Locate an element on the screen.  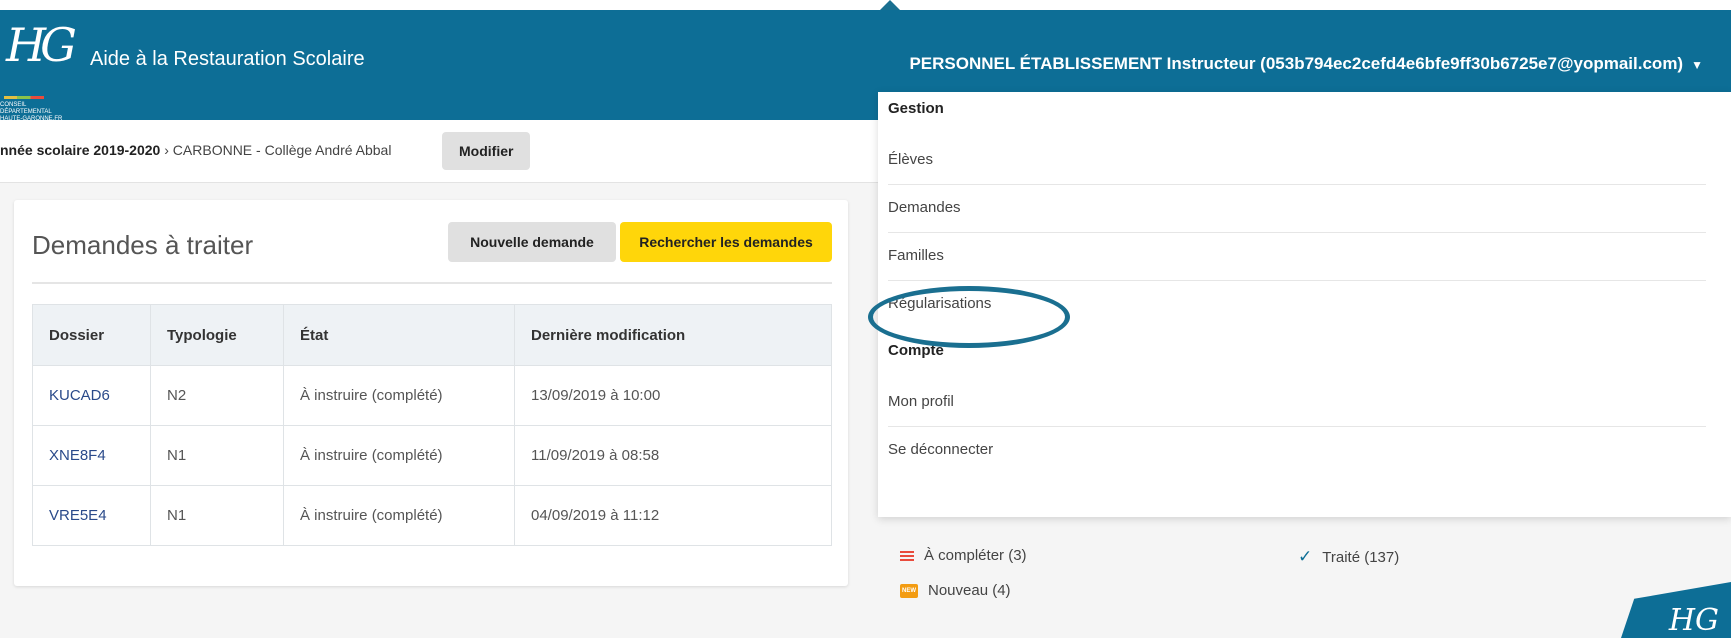
status-new: NEW Nouveau (4) is located at coordinates (955, 590).